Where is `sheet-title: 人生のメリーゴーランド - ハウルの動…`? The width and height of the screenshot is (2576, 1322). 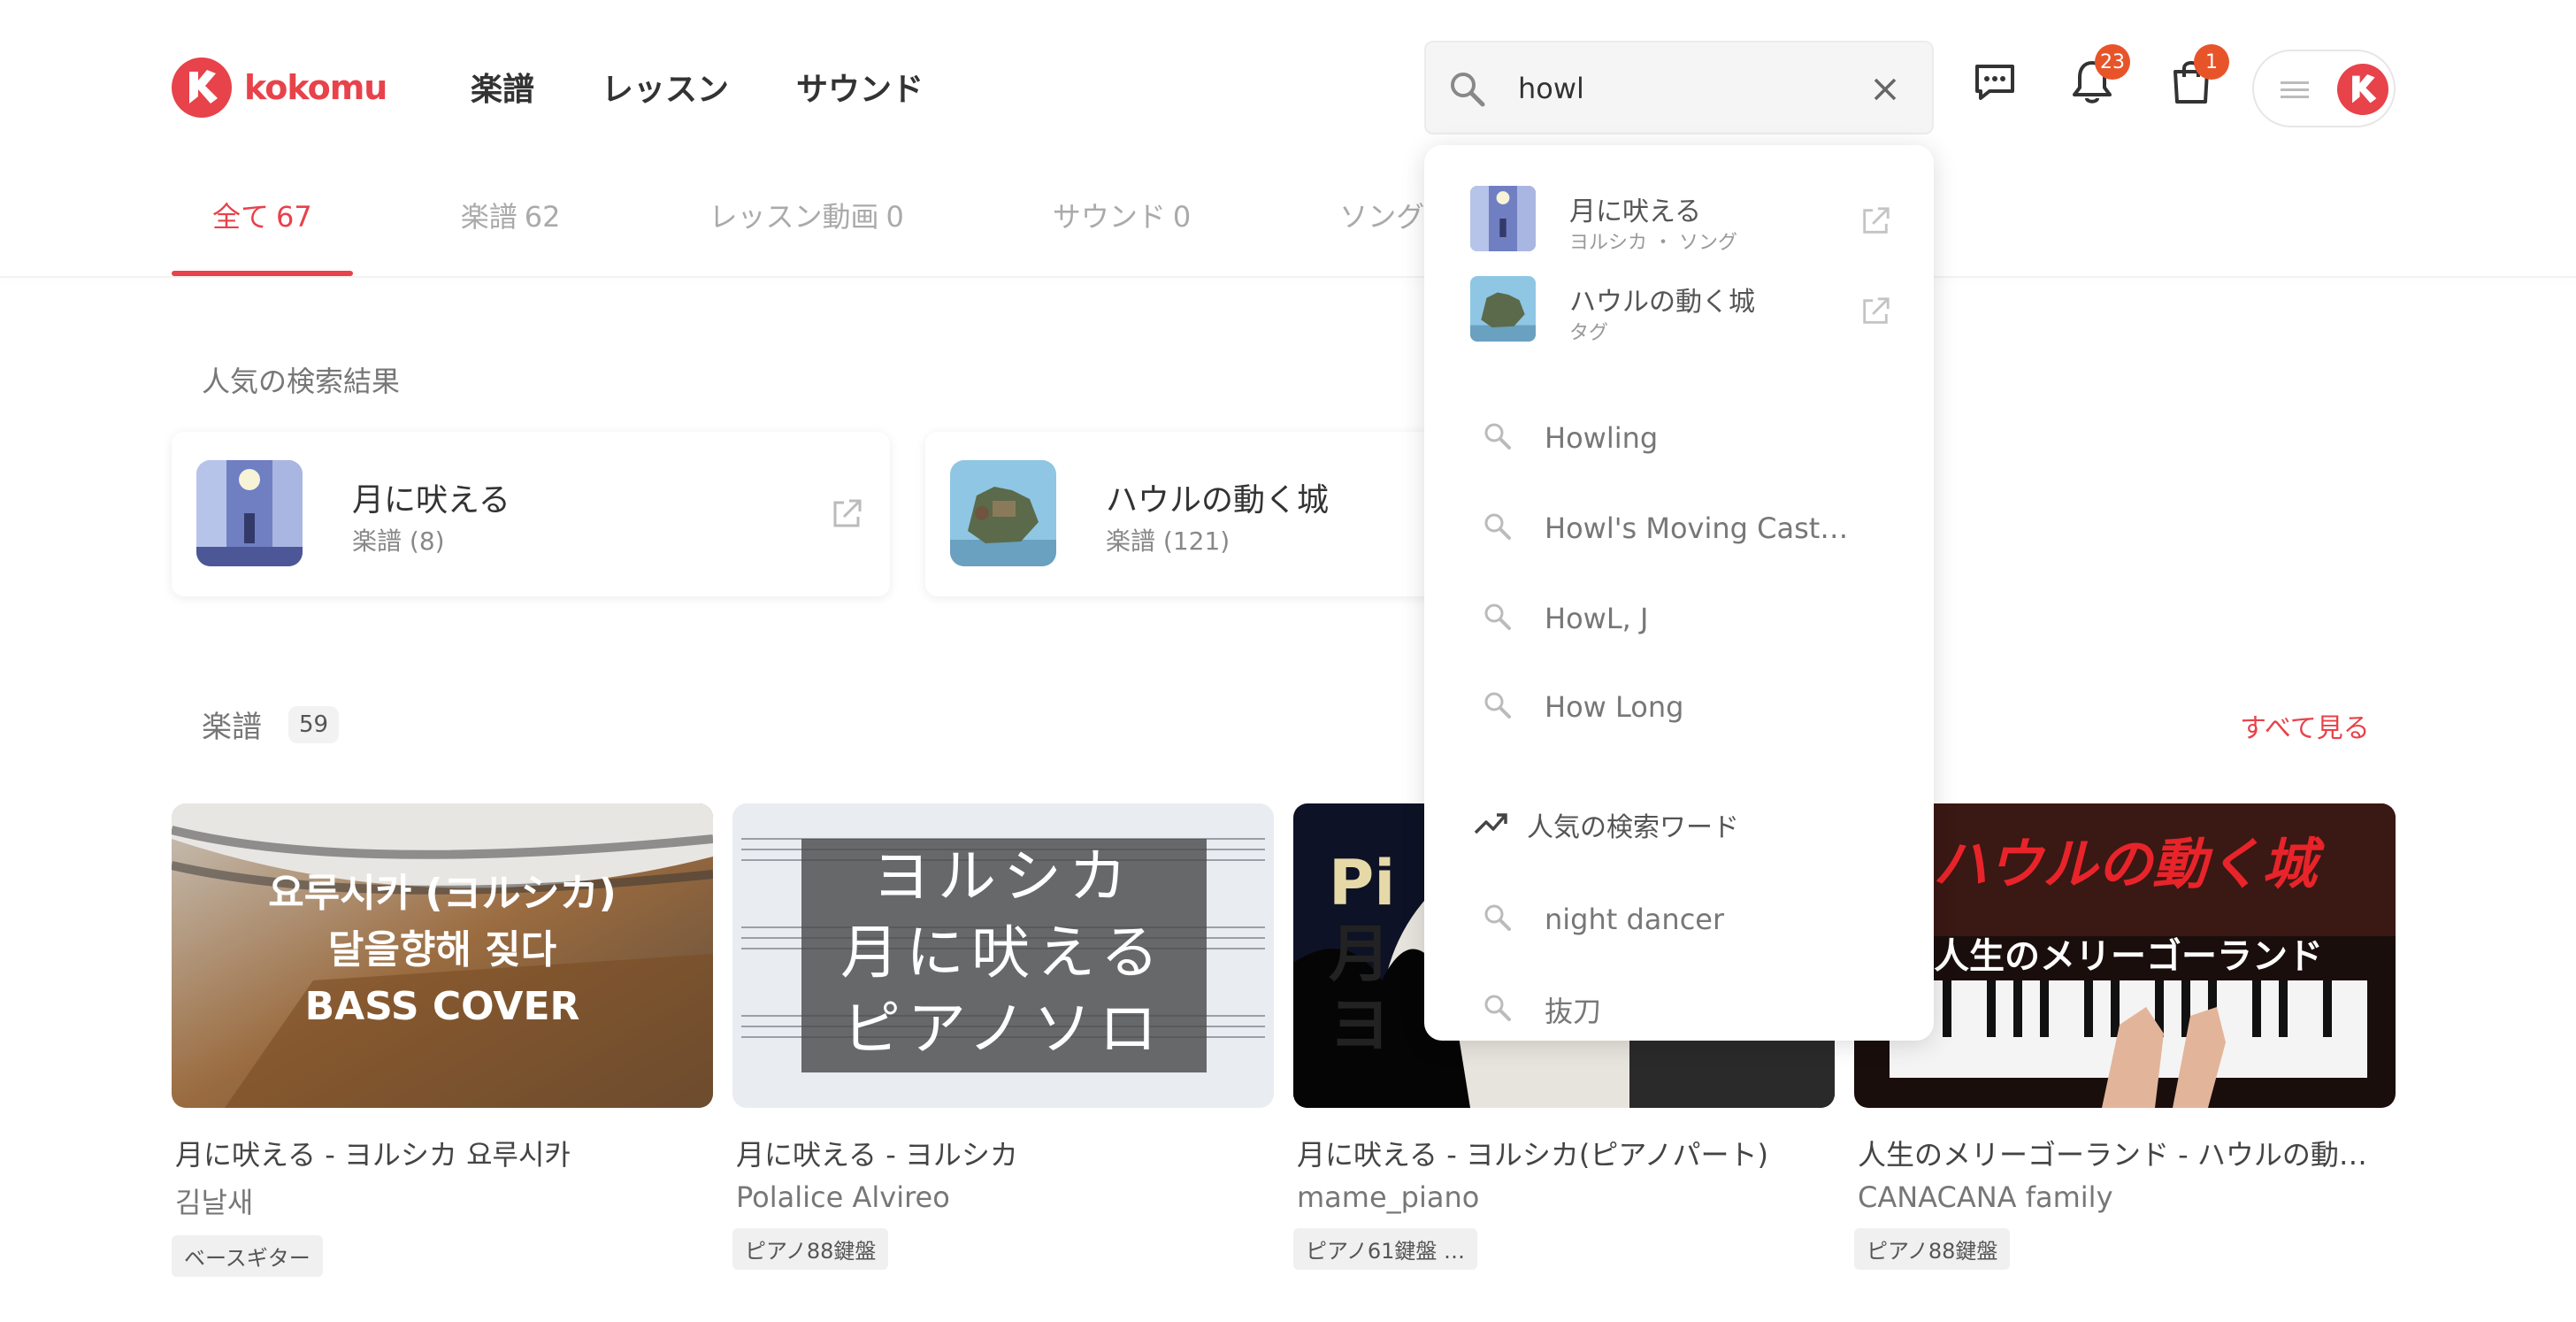
sheet-title: 人生のメリーゴーランド - ハウルの動… is located at coordinates (2112, 1155).